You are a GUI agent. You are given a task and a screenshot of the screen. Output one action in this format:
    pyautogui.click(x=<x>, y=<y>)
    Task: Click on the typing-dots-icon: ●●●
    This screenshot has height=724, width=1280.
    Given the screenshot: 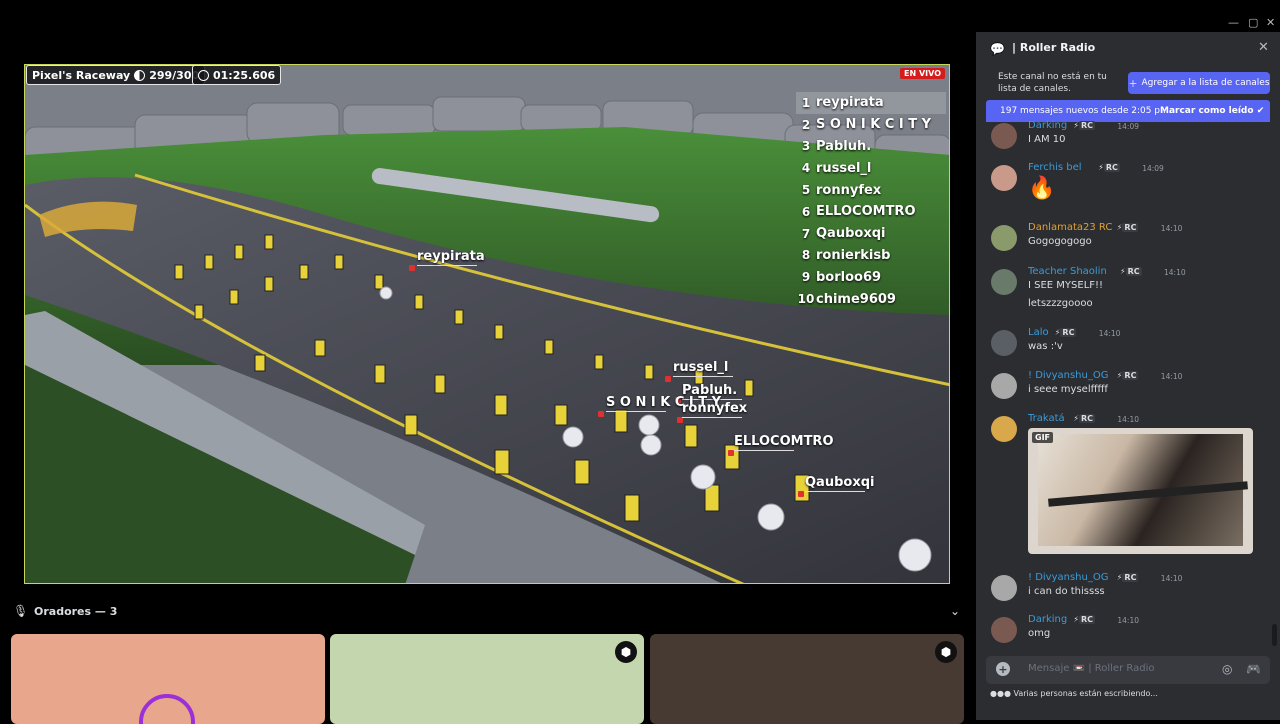 What is the action you would take?
    pyautogui.click(x=1002, y=693)
    